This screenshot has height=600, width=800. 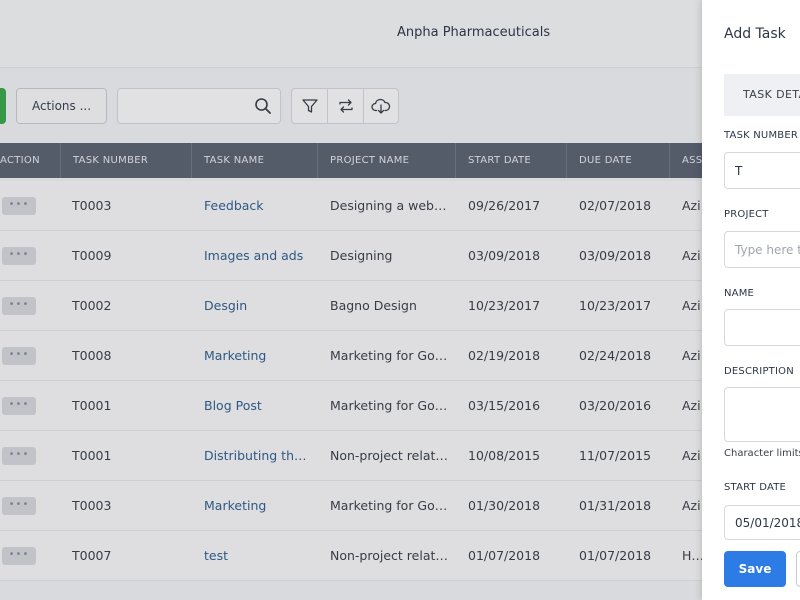 I want to click on swap-button, so click(x=344, y=106).